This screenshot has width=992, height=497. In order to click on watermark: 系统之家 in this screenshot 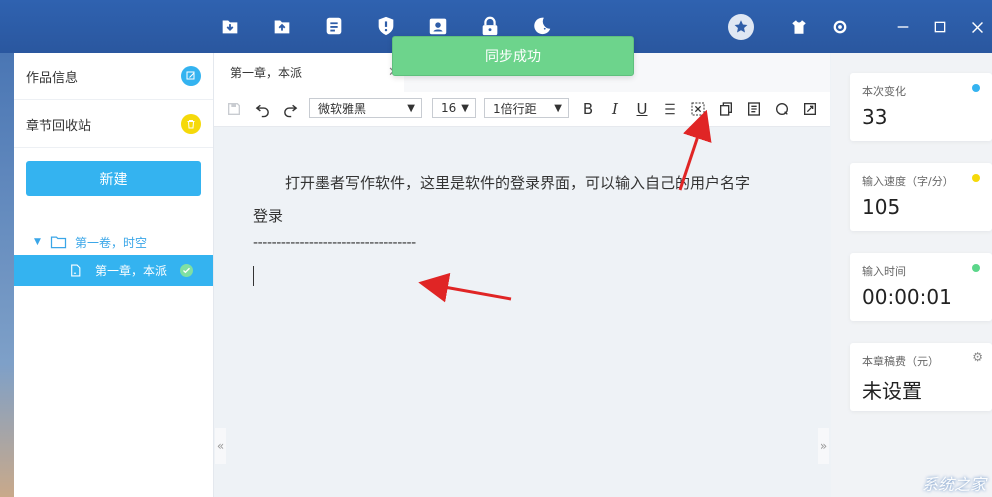, I will do `click(953, 484)`.